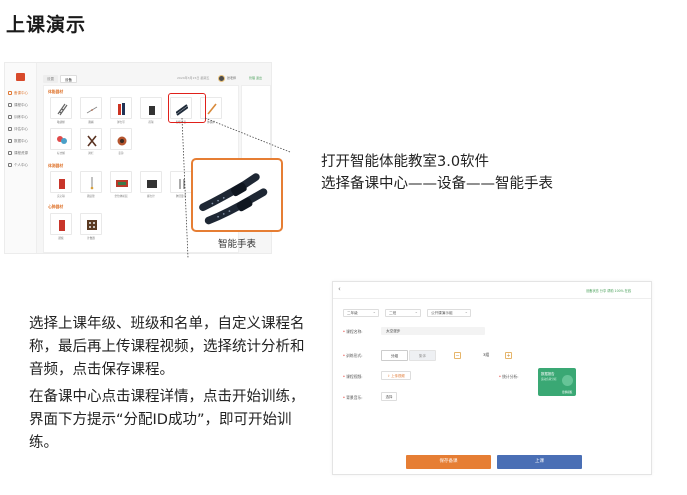 Image resolution: width=687 pixels, height=495 pixels. What do you see at coordinates (486, 354) in the screenshot?
I see `group-count: 3组` at bounding box center [486, 354].